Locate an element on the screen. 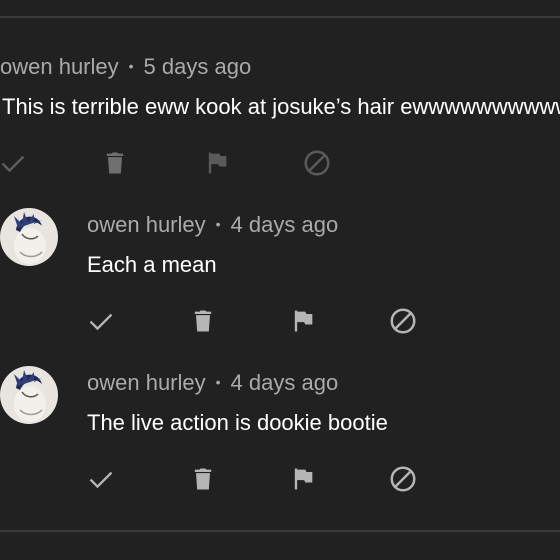 This screenshot has width=560, height=560. bottom-divider is located at coordinates (280, 531).